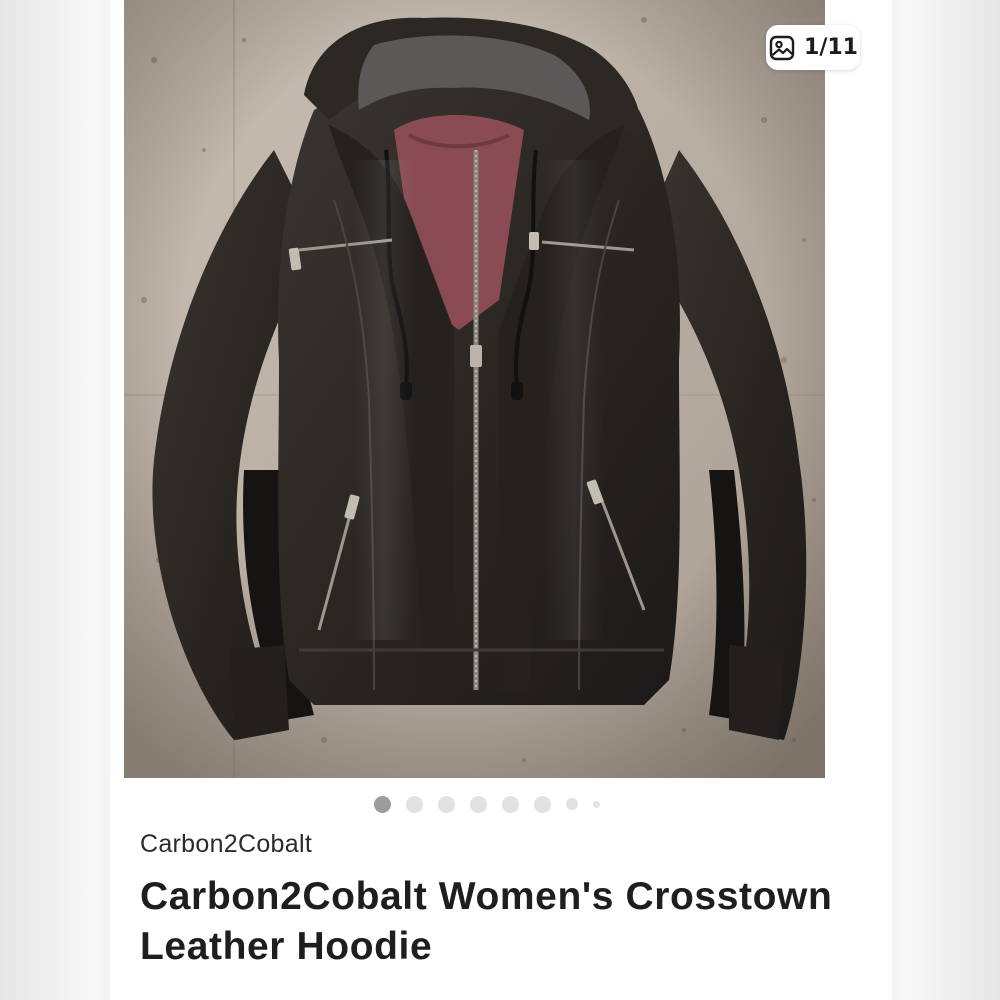 The height and width of the screenshot is (1000, 1000). I want to click on photo-counter-badge: 1/11, so click(813, 47).